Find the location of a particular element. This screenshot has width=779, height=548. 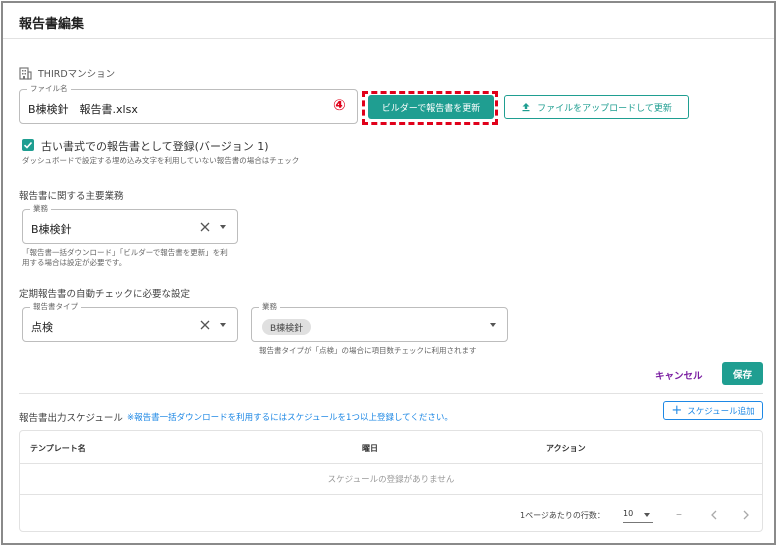

schedule-title: 報告書出力スケジュール is located at coordinates (71, 418).